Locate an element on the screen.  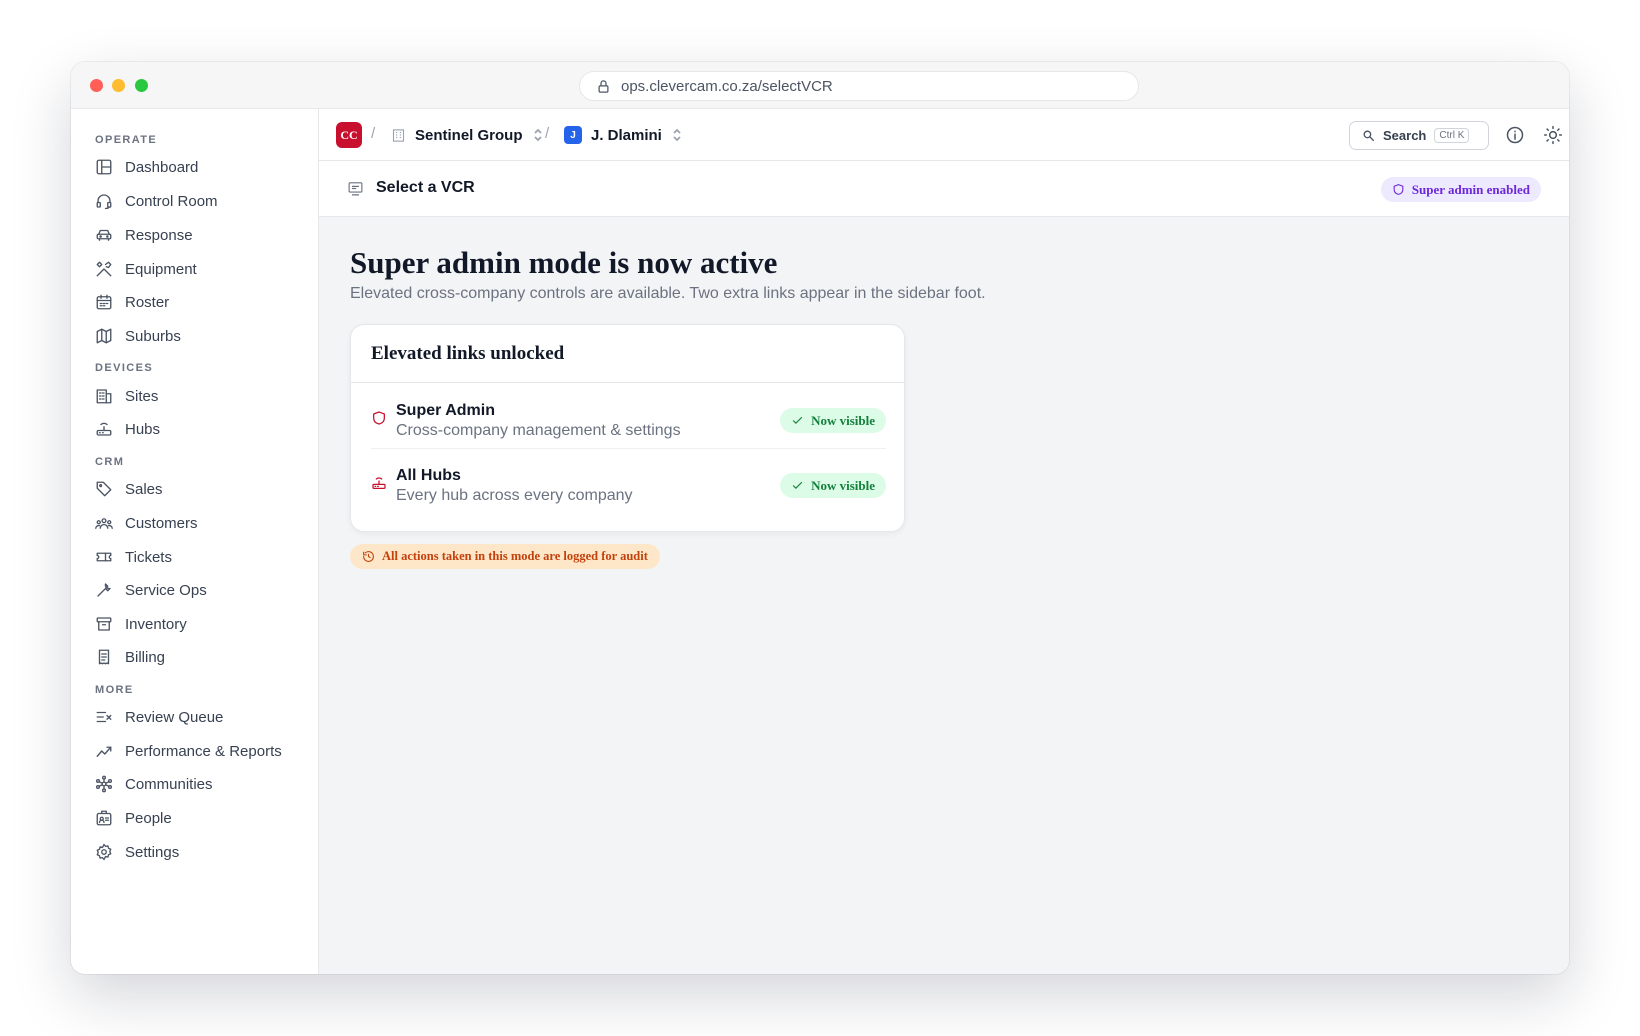
sidebar-section-crm: CRM is located at coordinates (110, 462).